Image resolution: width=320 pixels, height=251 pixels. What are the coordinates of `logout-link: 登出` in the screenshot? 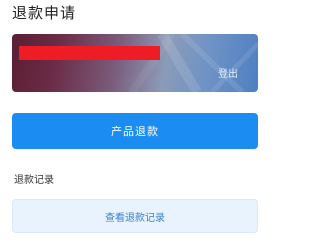 It's located at (228, 75).